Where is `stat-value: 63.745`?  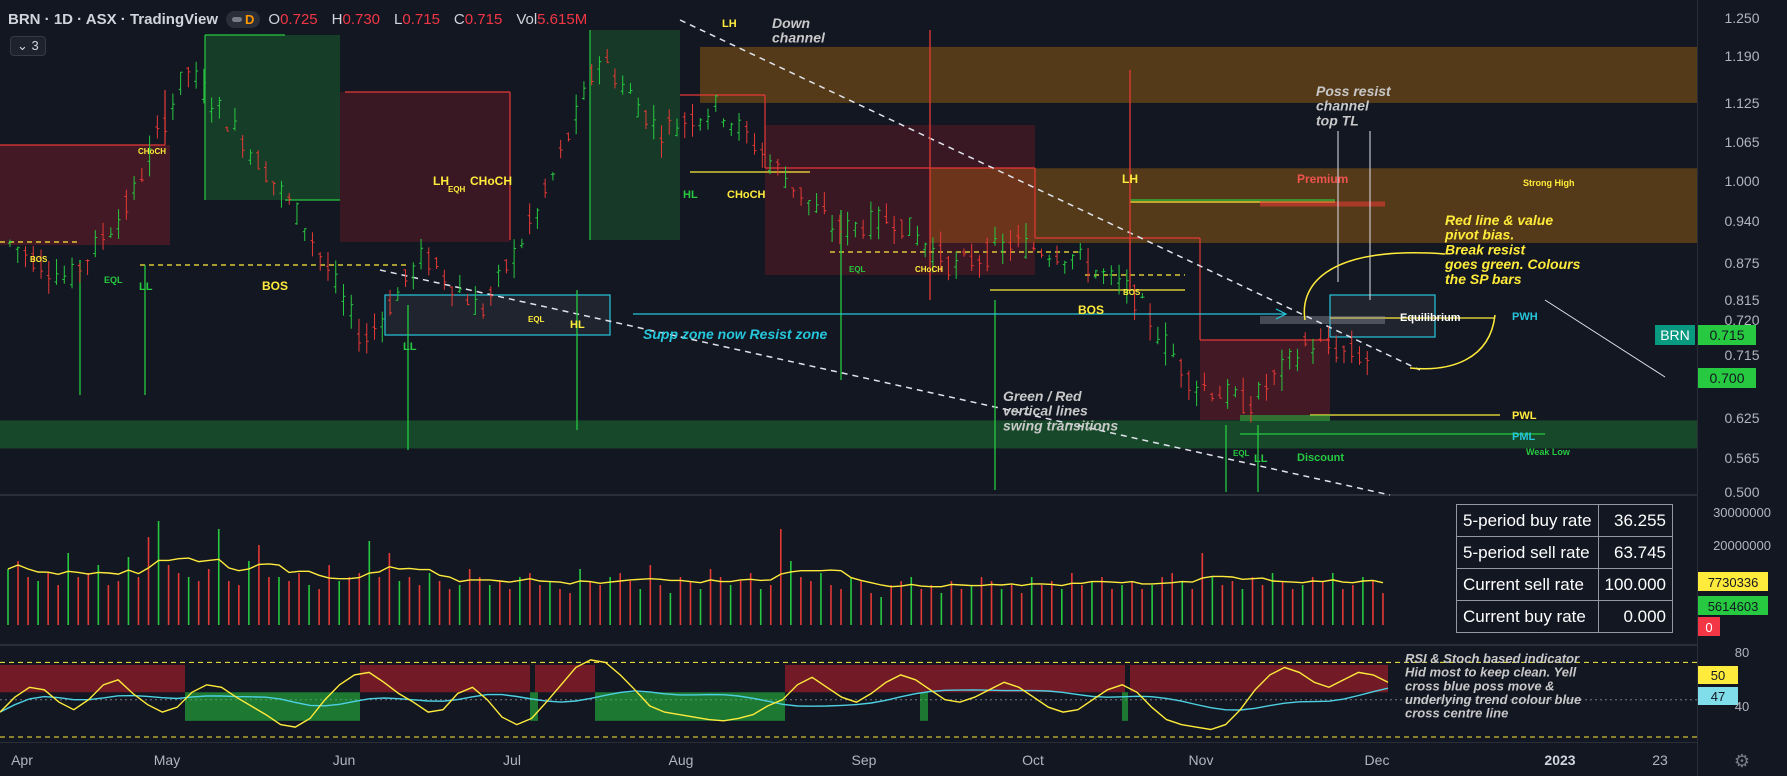
stat-value: 63.745 is located at coordinates (1635, 552).